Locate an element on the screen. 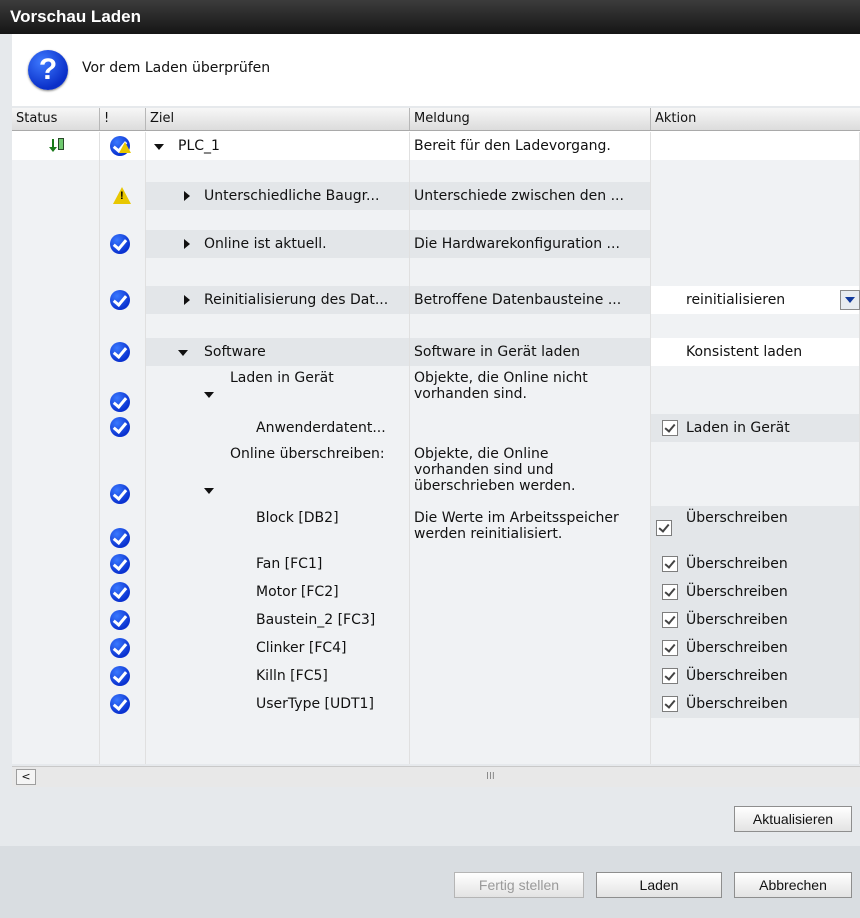 This screenshot has width=860, height=918. scroll-thumb-grip: III is located at coordinates (490, 776).